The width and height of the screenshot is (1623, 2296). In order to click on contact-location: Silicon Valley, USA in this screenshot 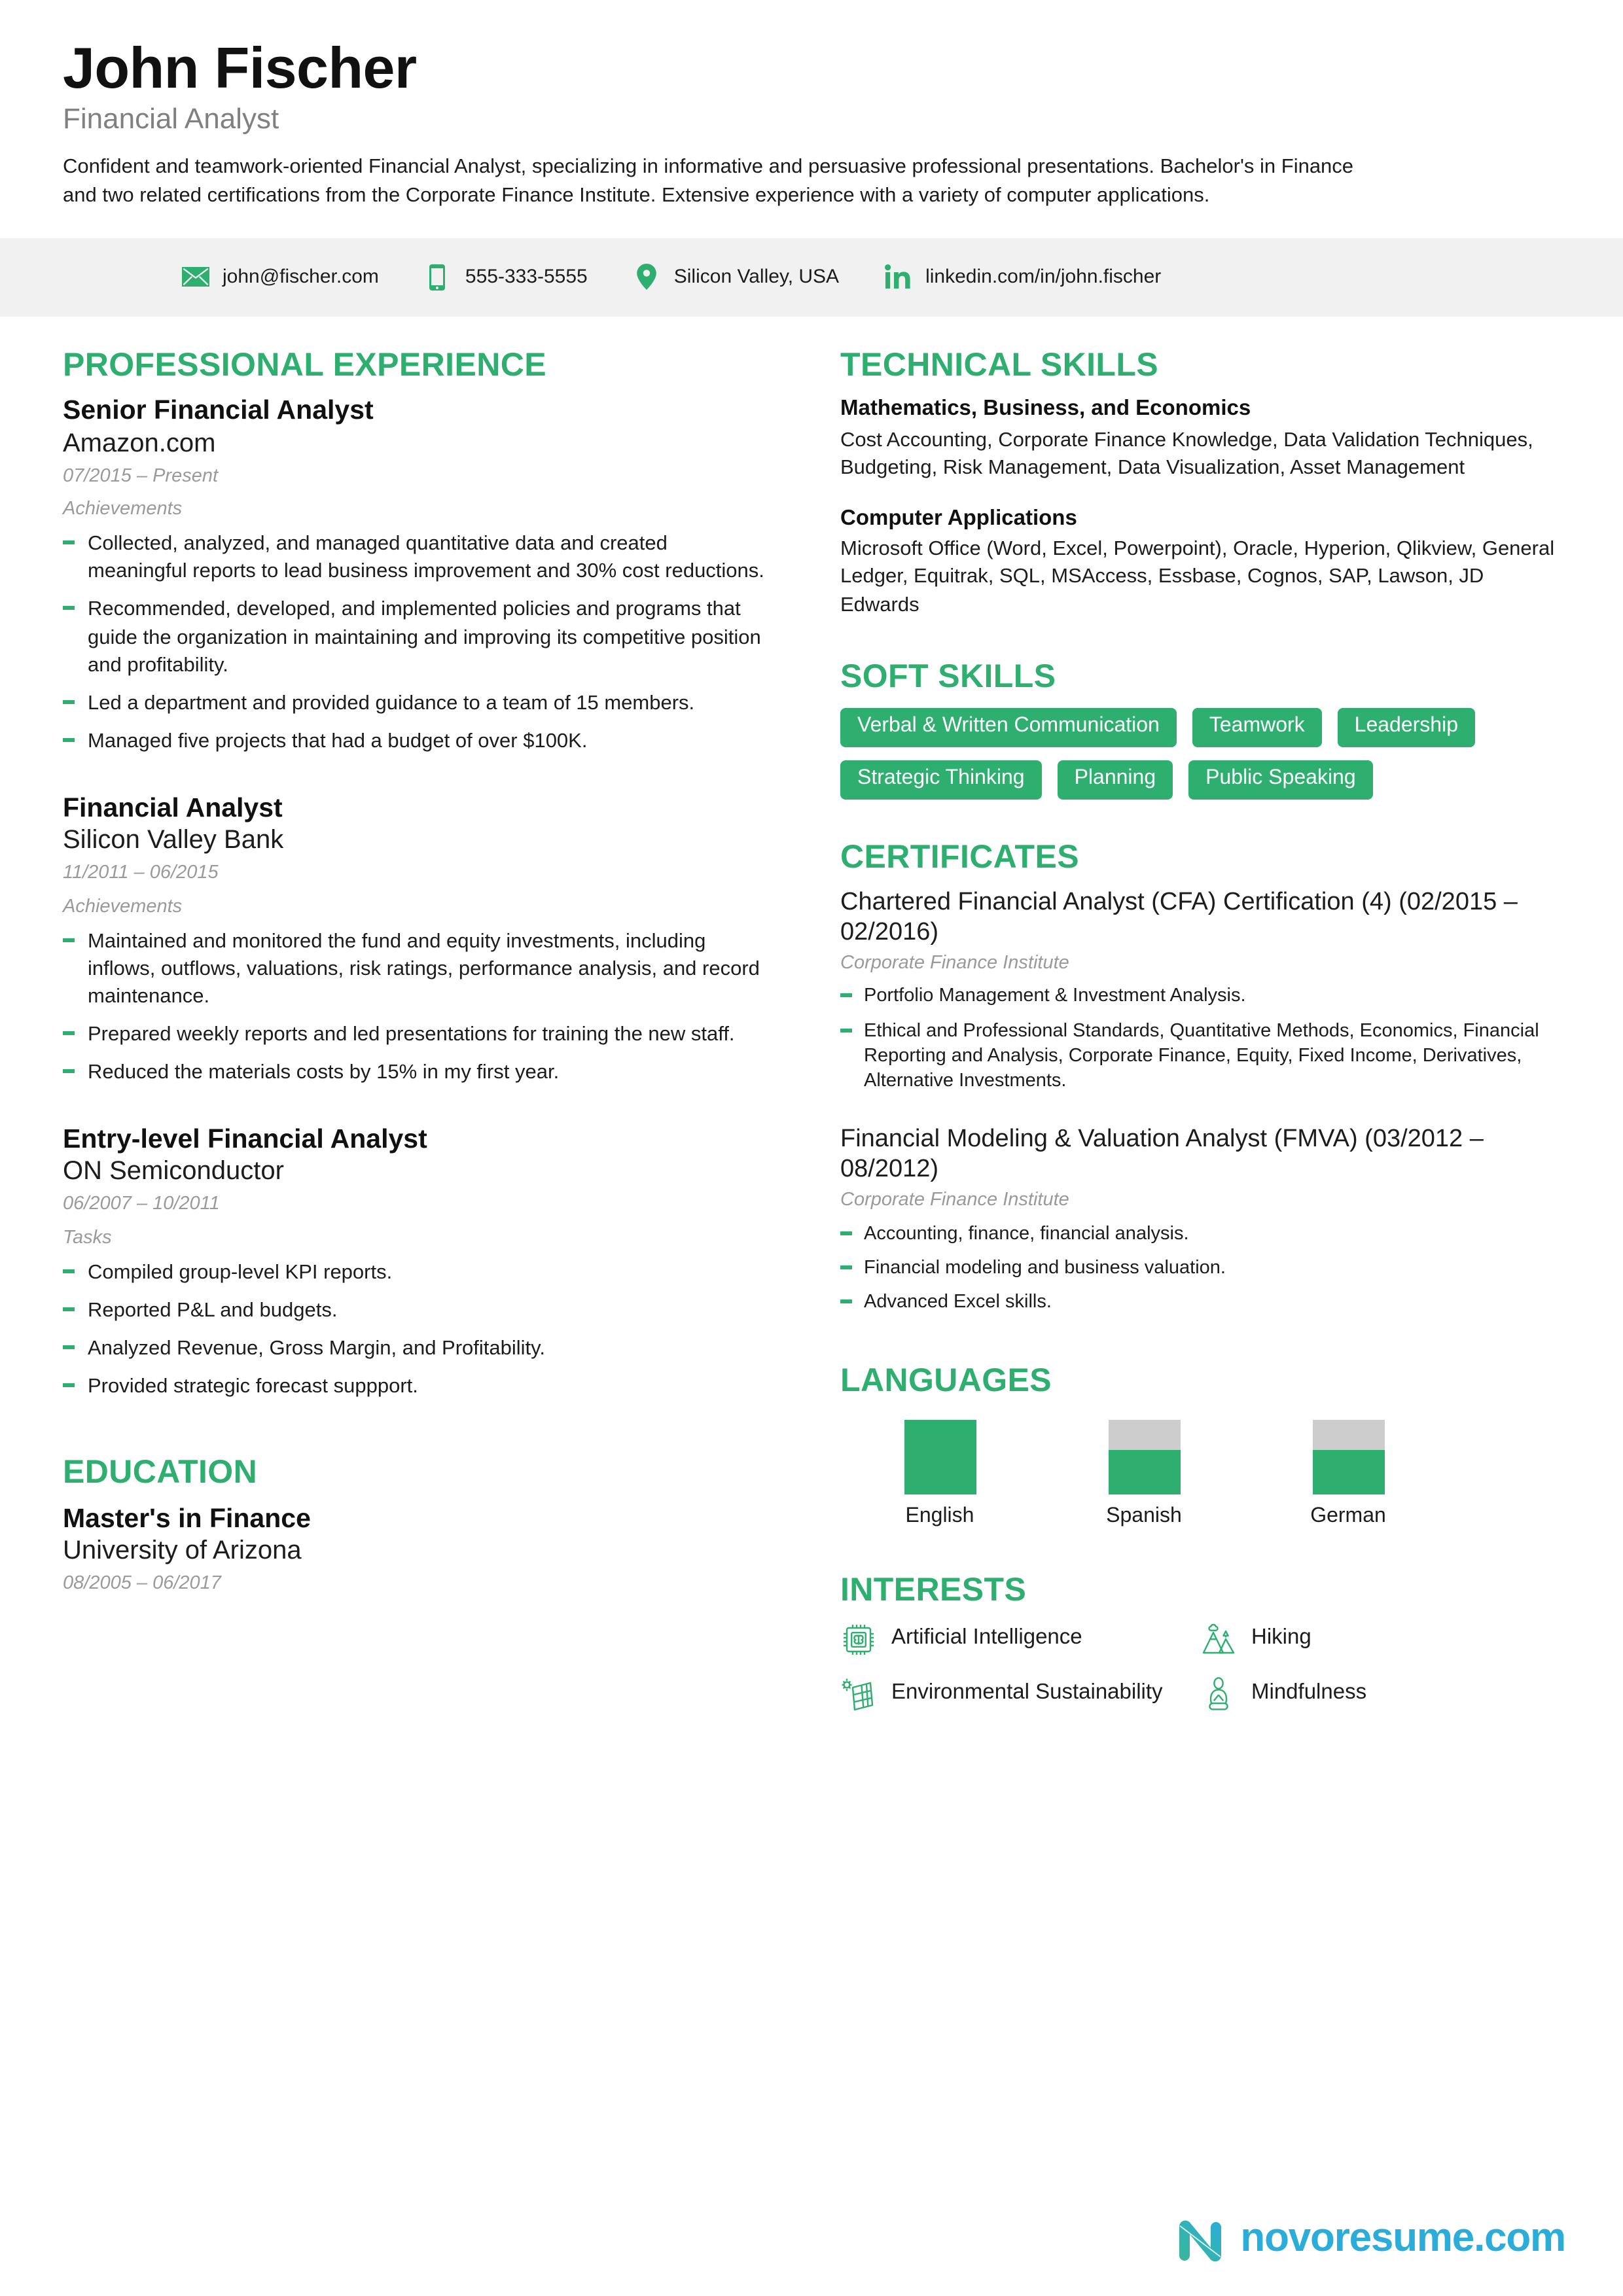, I will do `click(735, 277)`.